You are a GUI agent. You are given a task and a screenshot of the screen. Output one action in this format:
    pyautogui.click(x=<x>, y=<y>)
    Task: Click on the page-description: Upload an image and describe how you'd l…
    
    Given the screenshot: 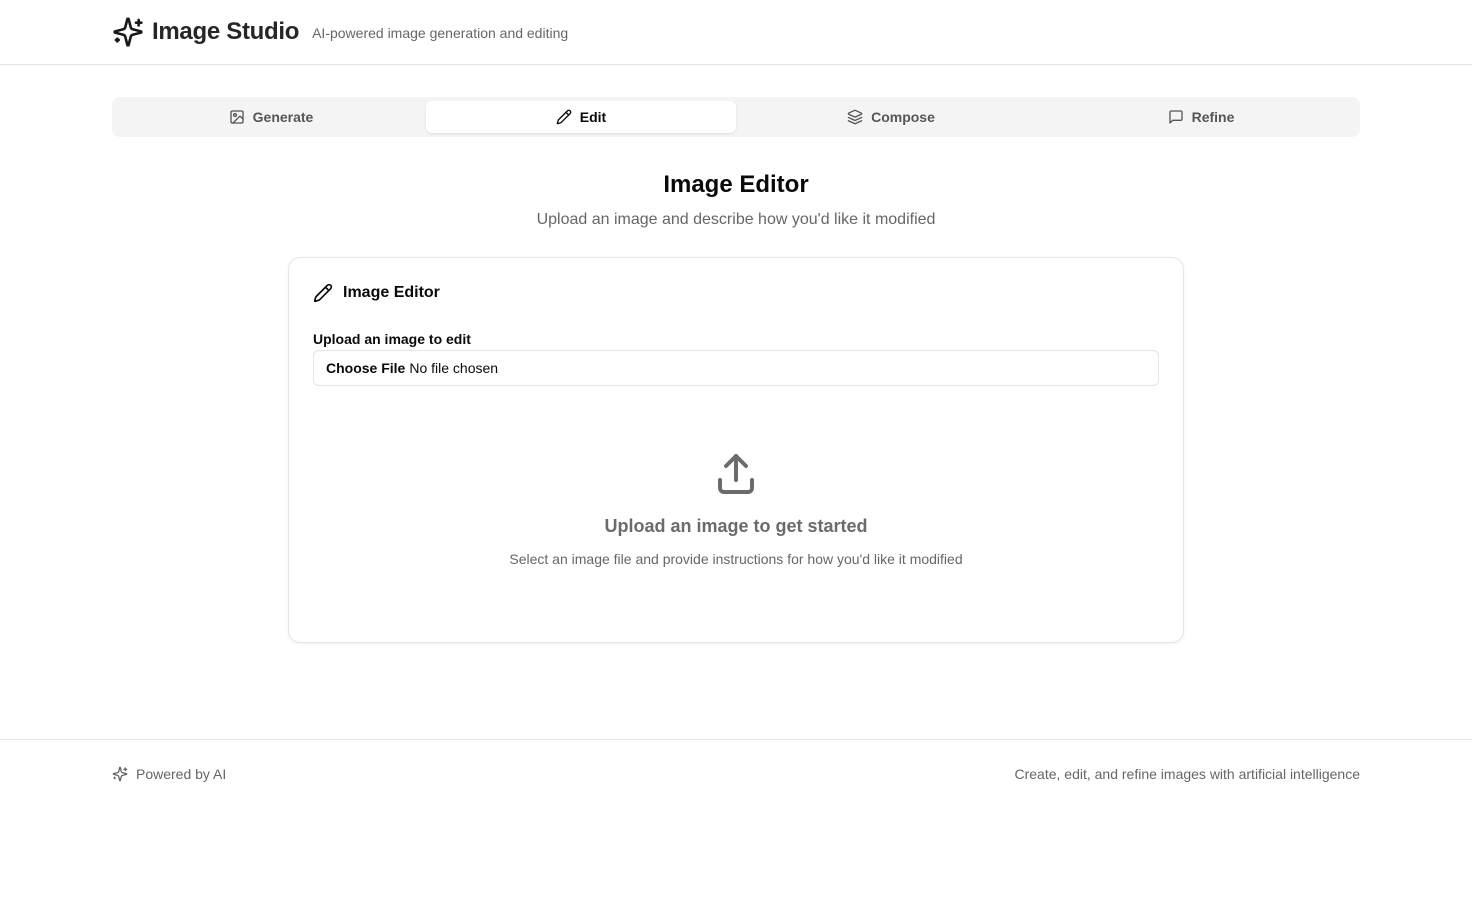 What is the action you would take?
    pyautogui.click(x=736, y=219)
    